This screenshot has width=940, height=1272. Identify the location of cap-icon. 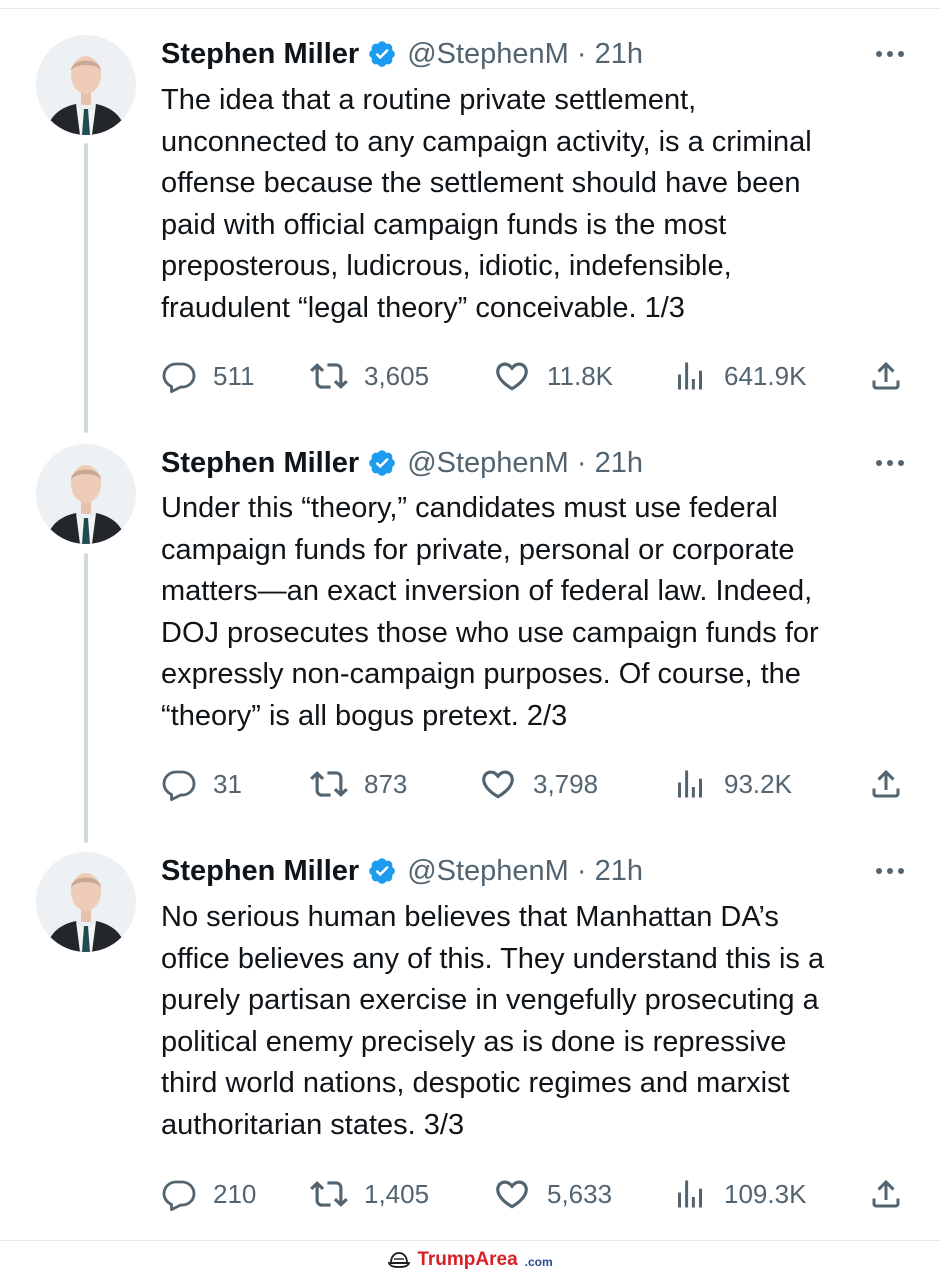
(399, 1260).